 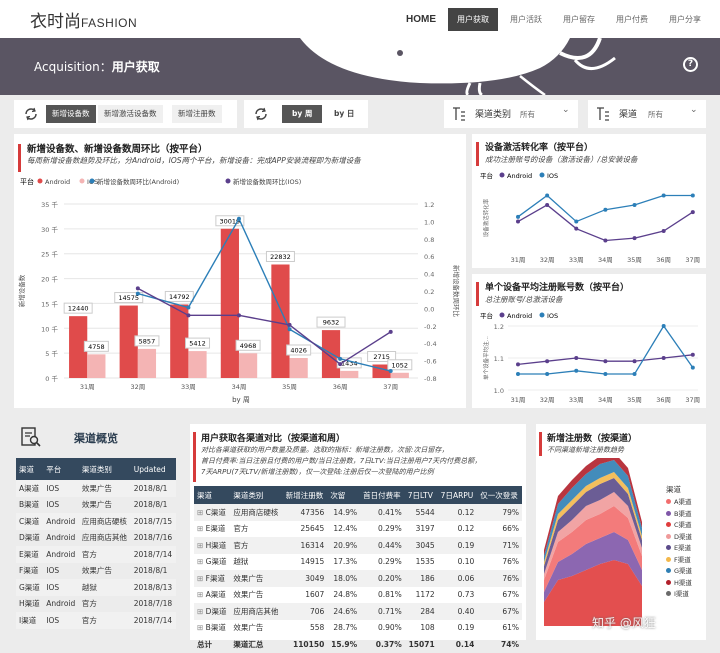 I want to click on table-row: B渠道 IOS 效果广告 2018/8/1, so click(x=96, y=505).